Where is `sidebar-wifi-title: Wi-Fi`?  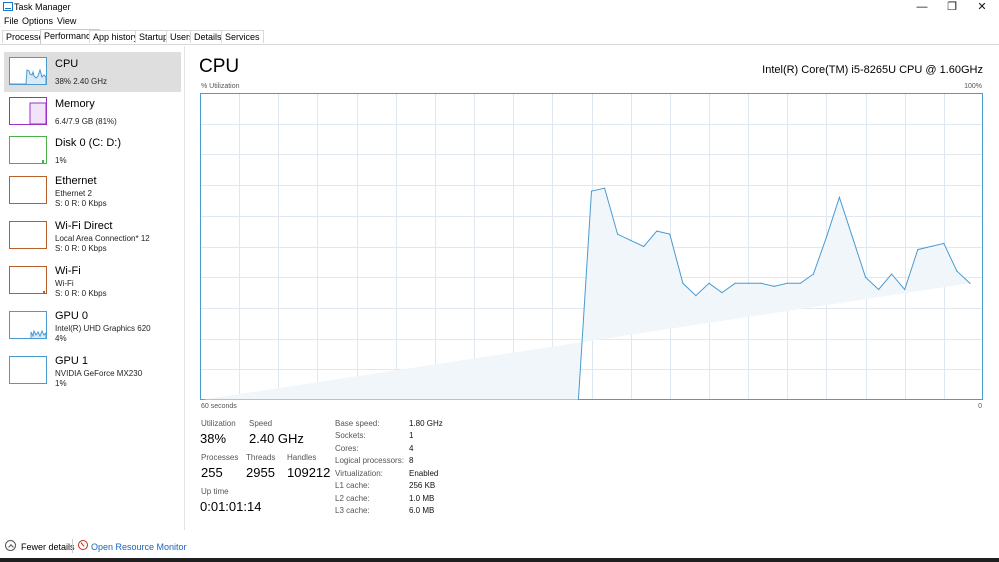 sidebar-wifi-title: Wi-Fi is located at coordinates (68, 271).